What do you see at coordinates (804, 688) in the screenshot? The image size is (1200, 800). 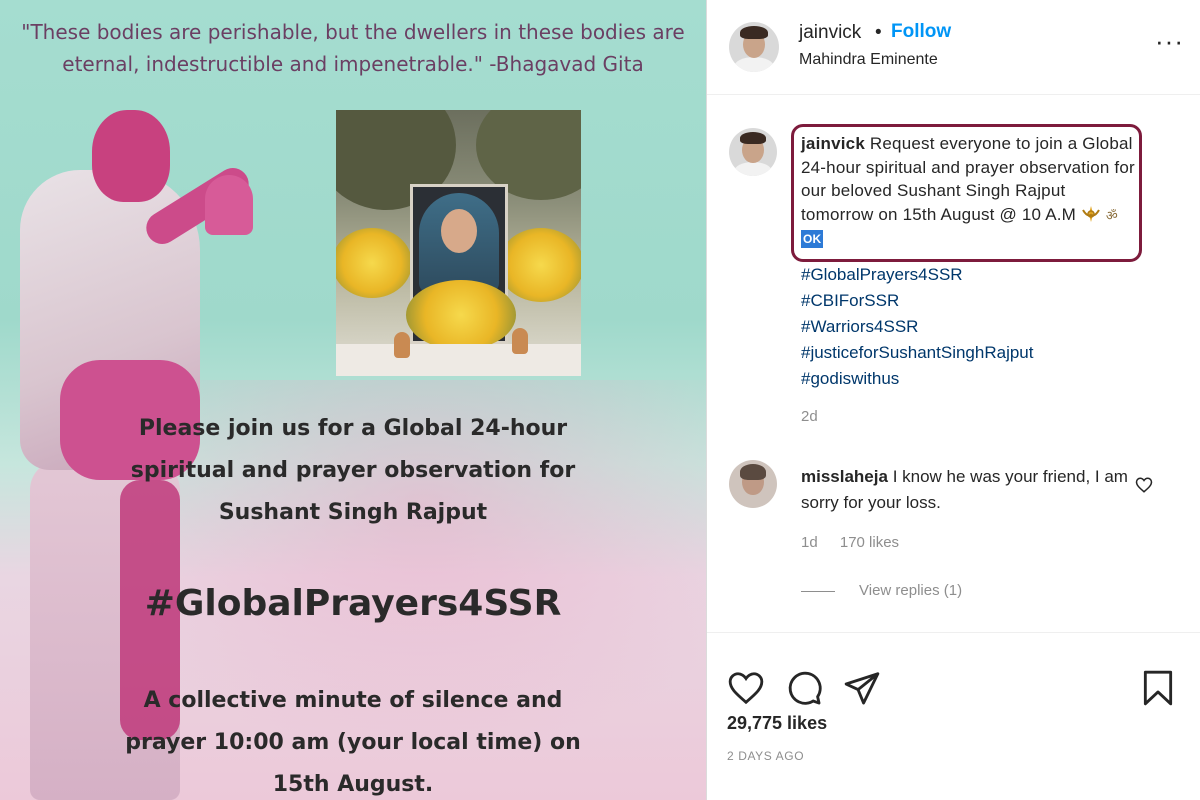 I see `comment-icon` at bounding box center [804, 688].